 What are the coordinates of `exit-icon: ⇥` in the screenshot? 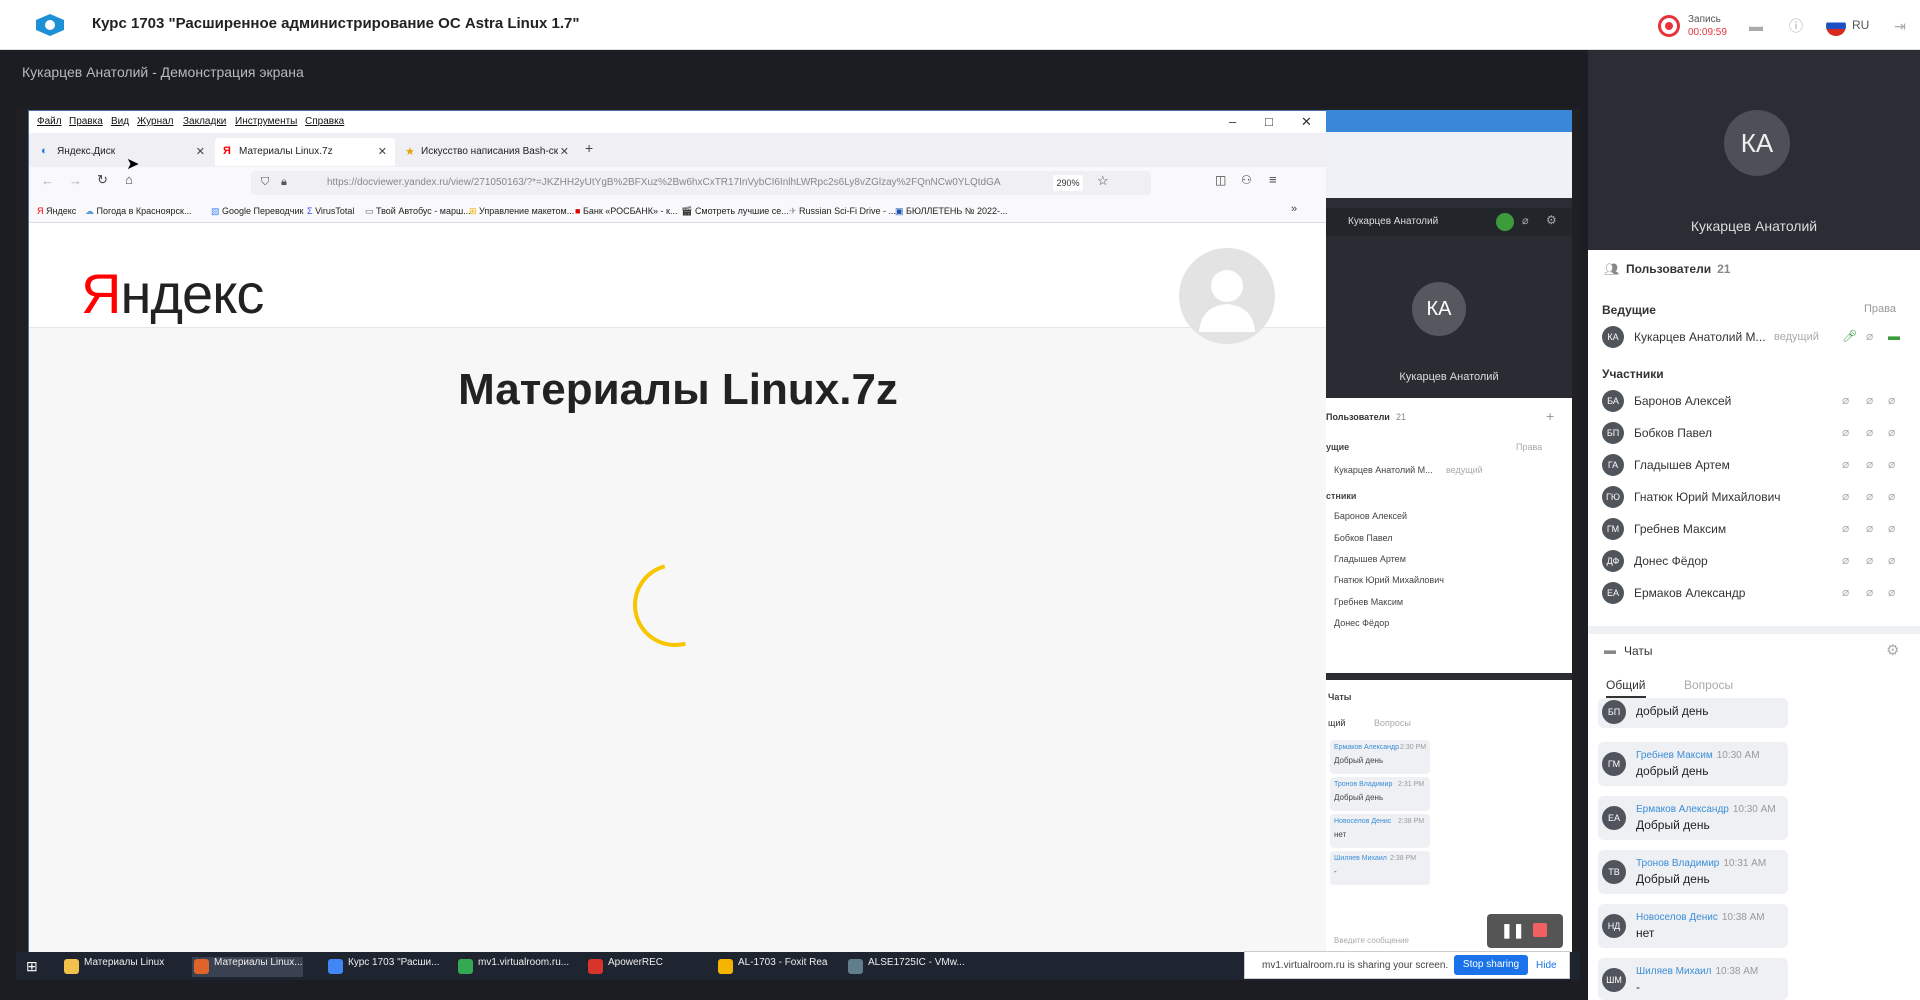 It's located at (1900, 26).